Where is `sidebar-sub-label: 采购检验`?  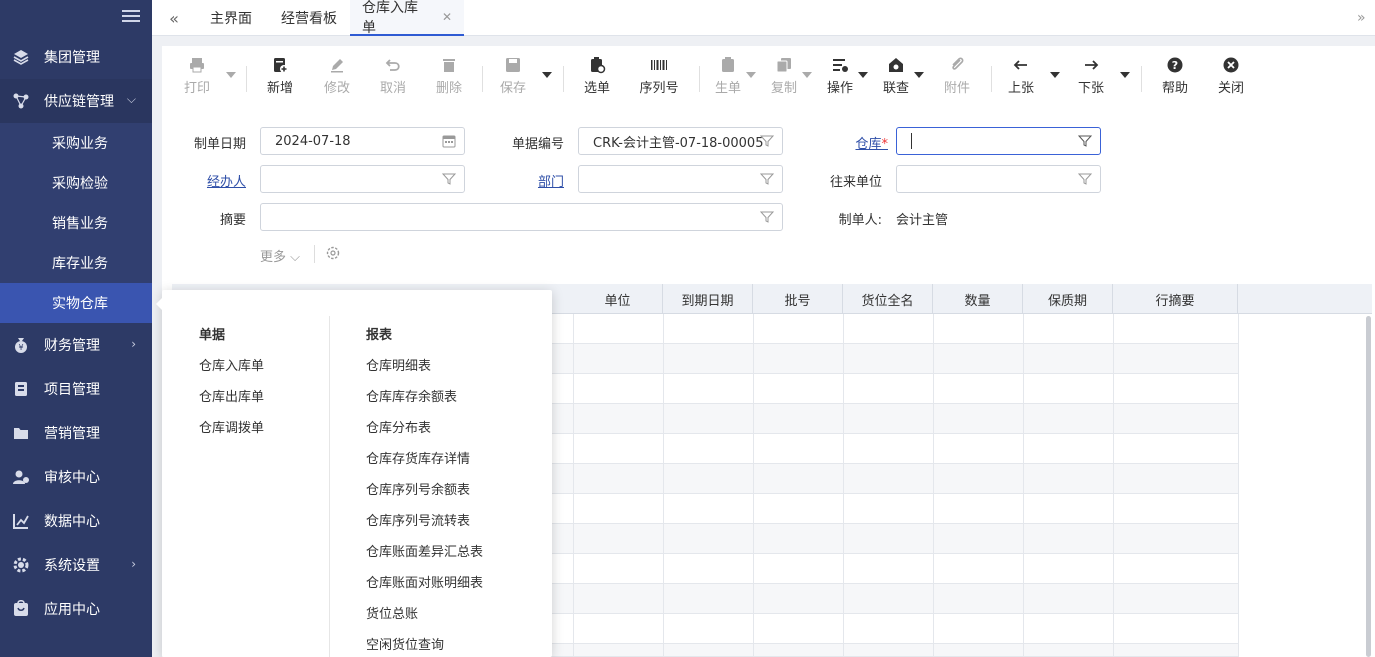
sidebar-sub-label: 采购检验 is located at coordinates (80, 184).